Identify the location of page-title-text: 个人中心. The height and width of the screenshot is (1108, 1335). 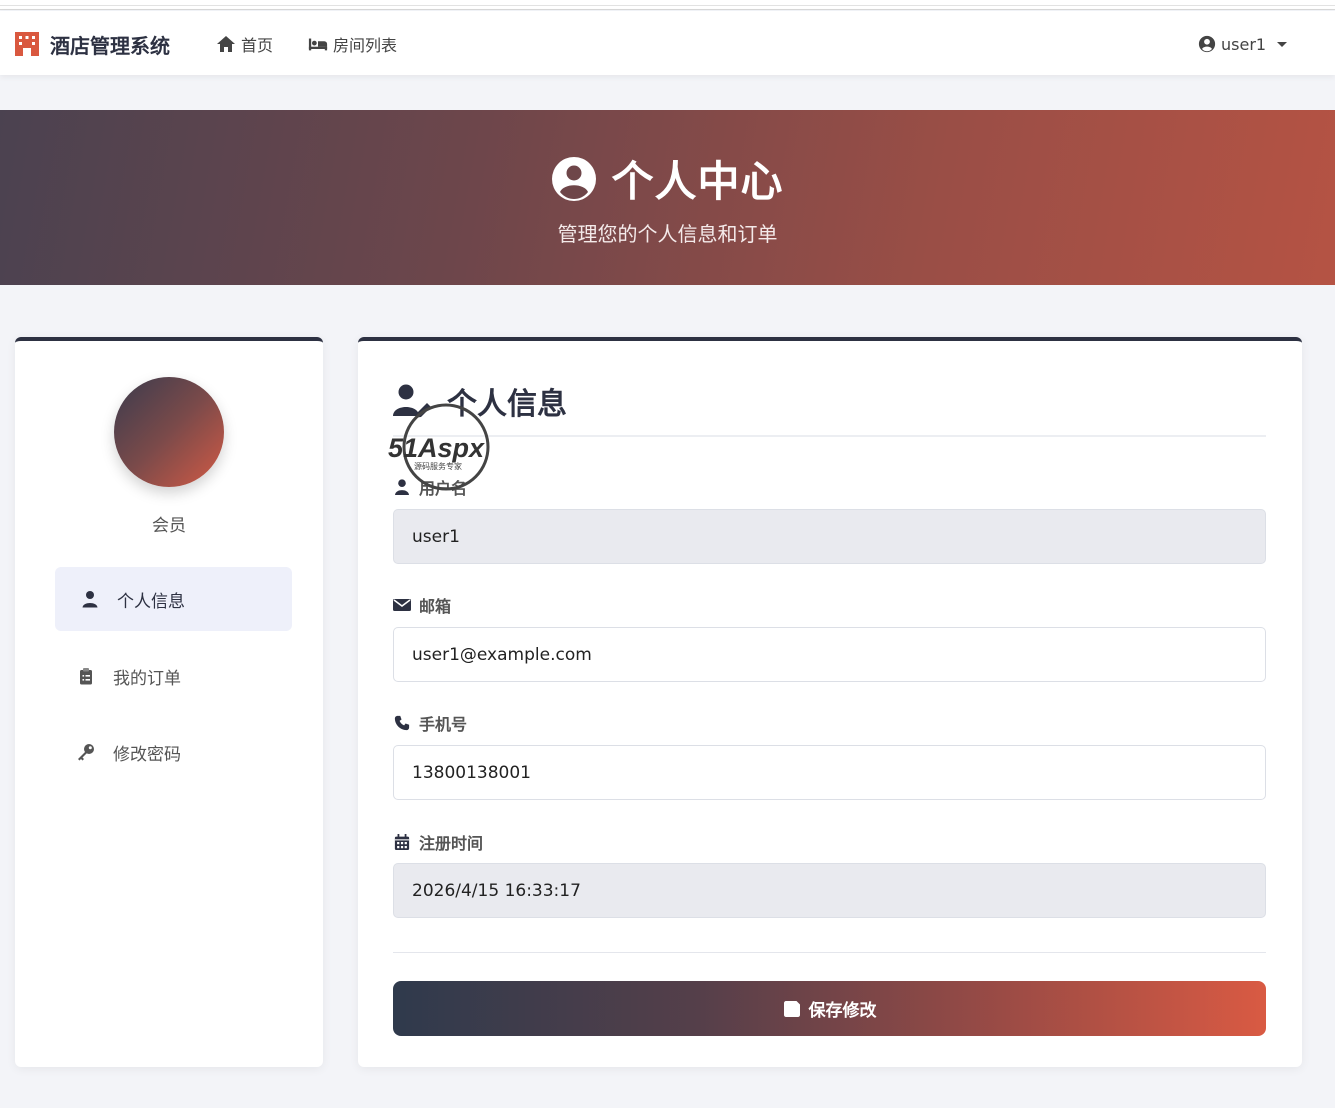
(697, 181).